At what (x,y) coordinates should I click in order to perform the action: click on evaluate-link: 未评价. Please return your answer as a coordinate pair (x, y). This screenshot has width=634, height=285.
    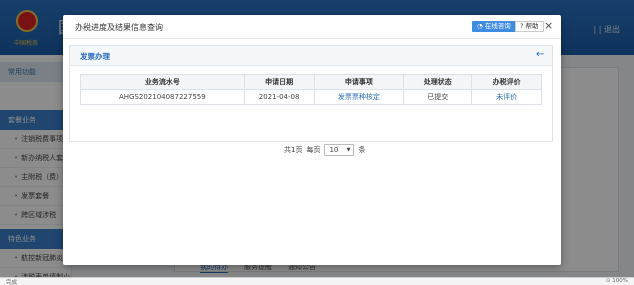
    Looking at the image, I should click on (506, 97).